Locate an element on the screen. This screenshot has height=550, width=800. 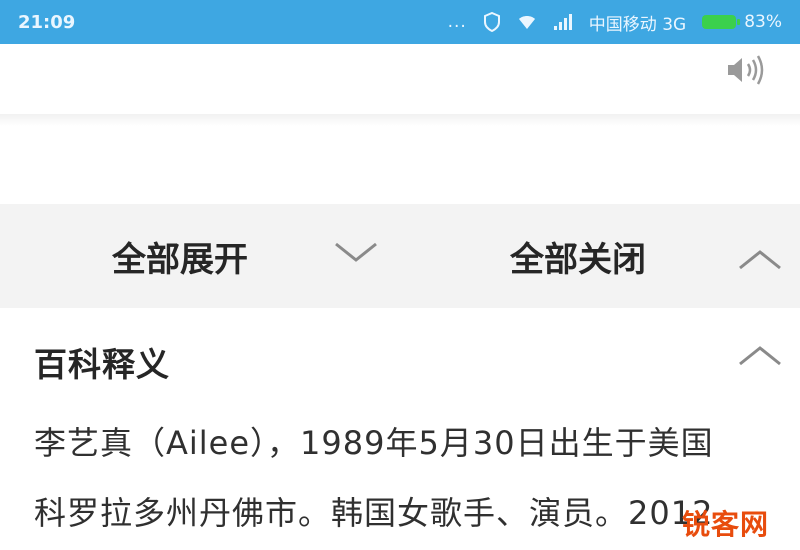
carrier-label: 中国移动 3G is located at coordinates (637, 24).